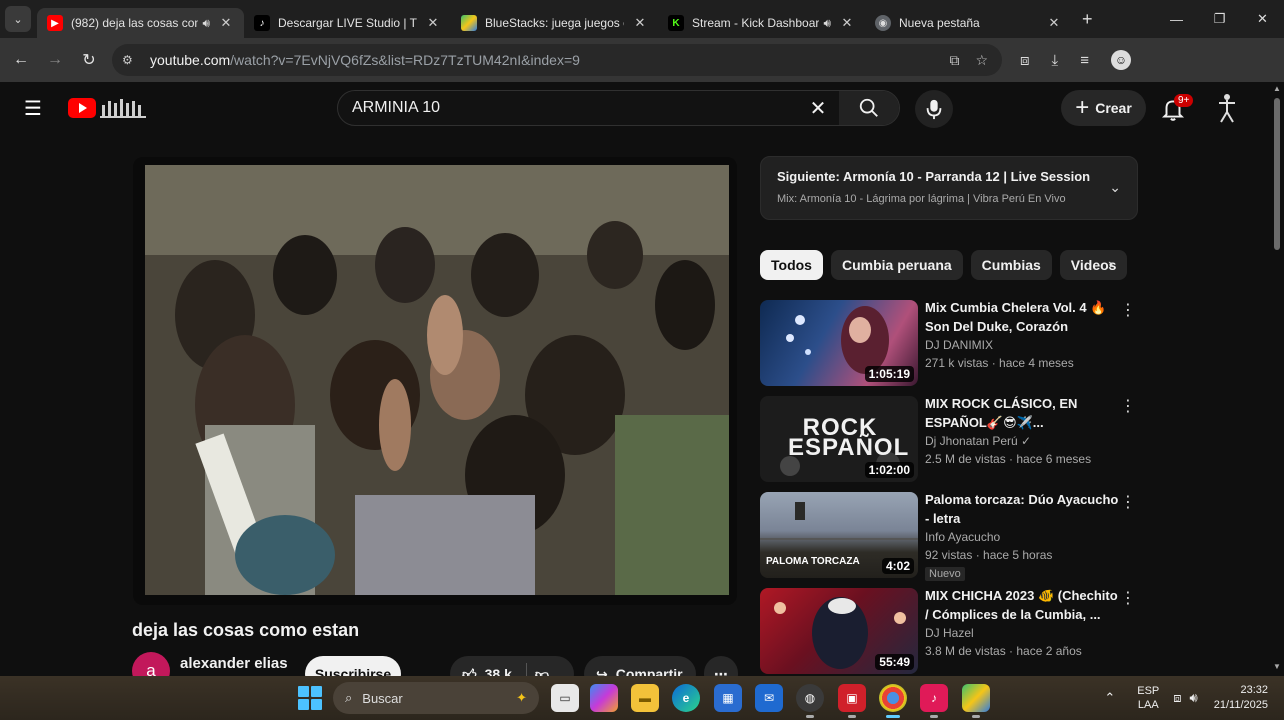 Image resolution: width=1284 pixels, height=720 pixels. Describe the element at coordinates (124, 108) in the screenshot. I see `youtube-doodle-icon` at that location.